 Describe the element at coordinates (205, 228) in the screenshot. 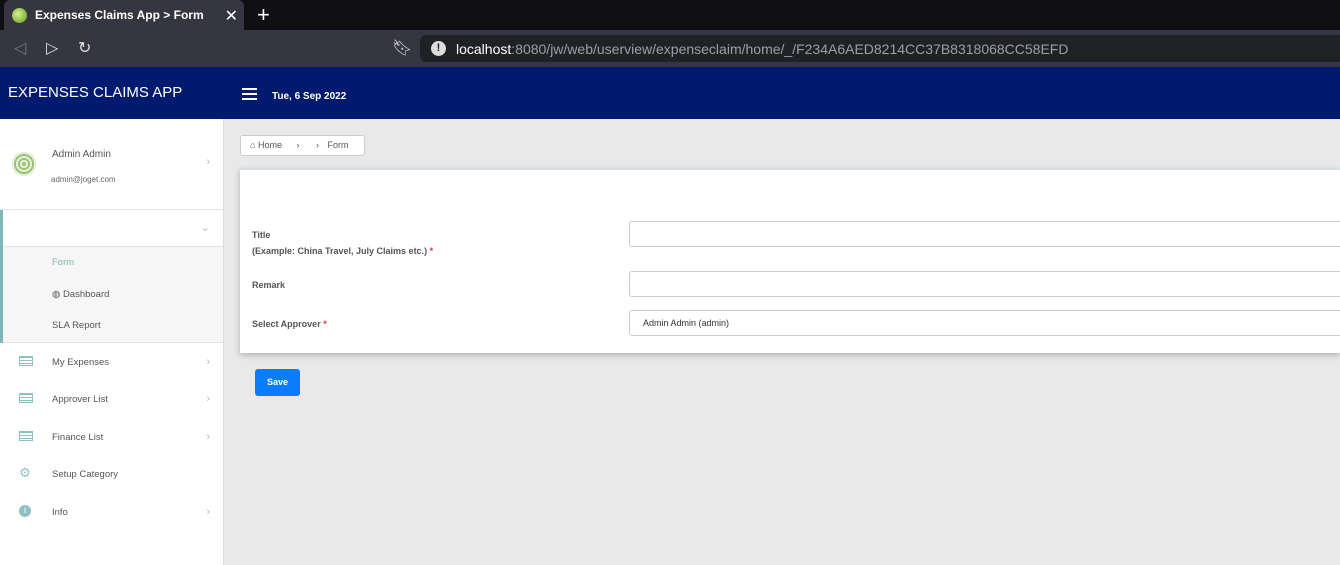

I see `chevron-down-icon: ⌄` at that location.